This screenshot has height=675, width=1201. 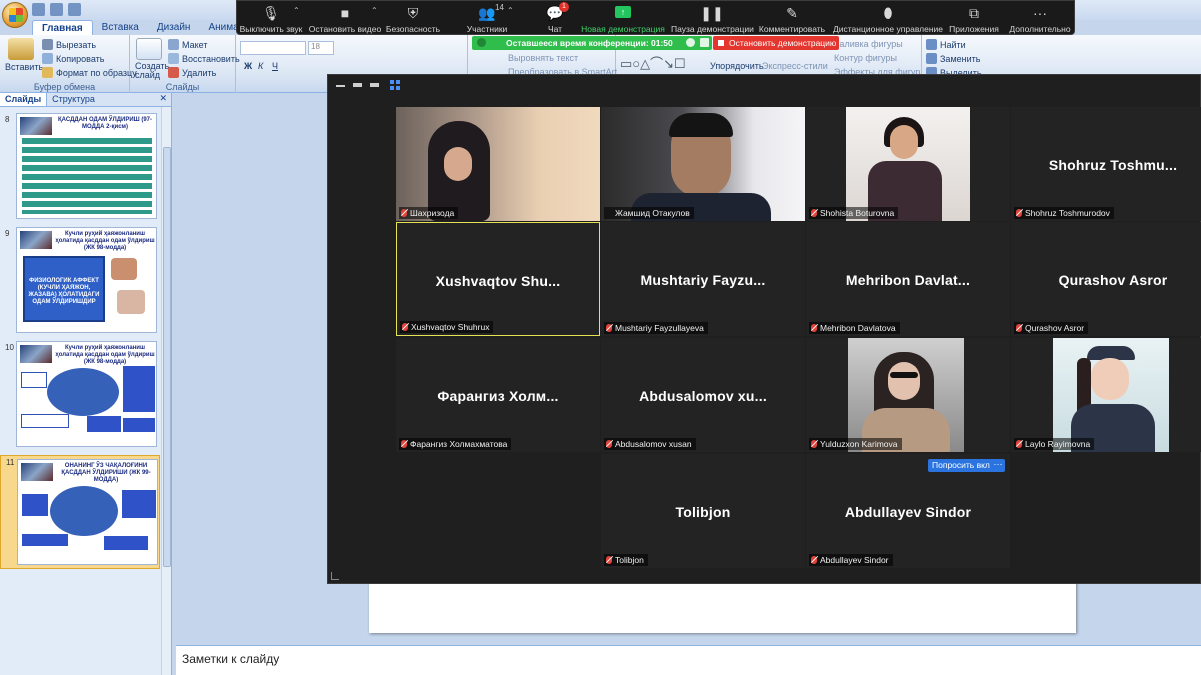 I want to click on cut-button: Вырезать, so click(x=69, y=44).